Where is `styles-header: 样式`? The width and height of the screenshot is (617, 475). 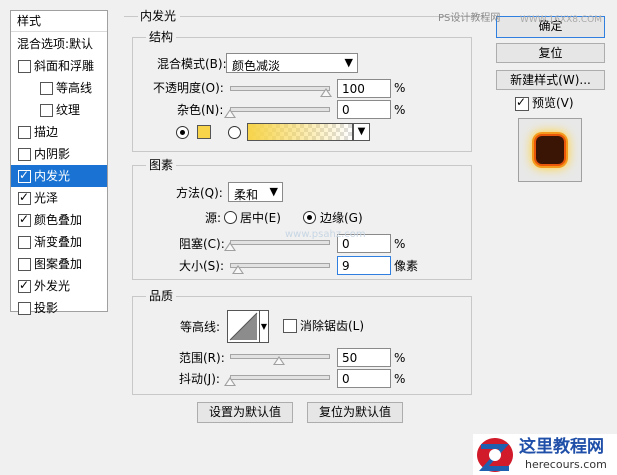
styles-header: 样式 is located at coordinates (59, 21).